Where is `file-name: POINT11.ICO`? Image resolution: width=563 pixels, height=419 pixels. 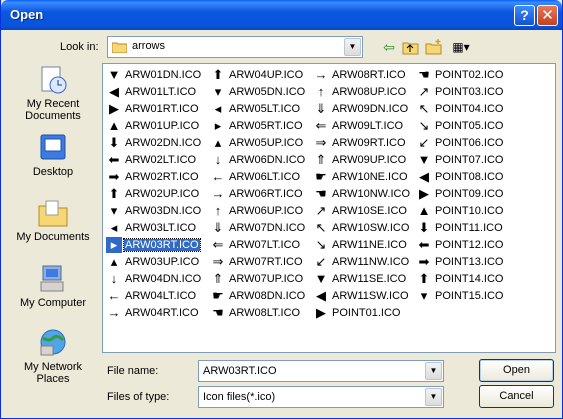
file-name: POINT11.ICO is located at coordinates (469, 228).